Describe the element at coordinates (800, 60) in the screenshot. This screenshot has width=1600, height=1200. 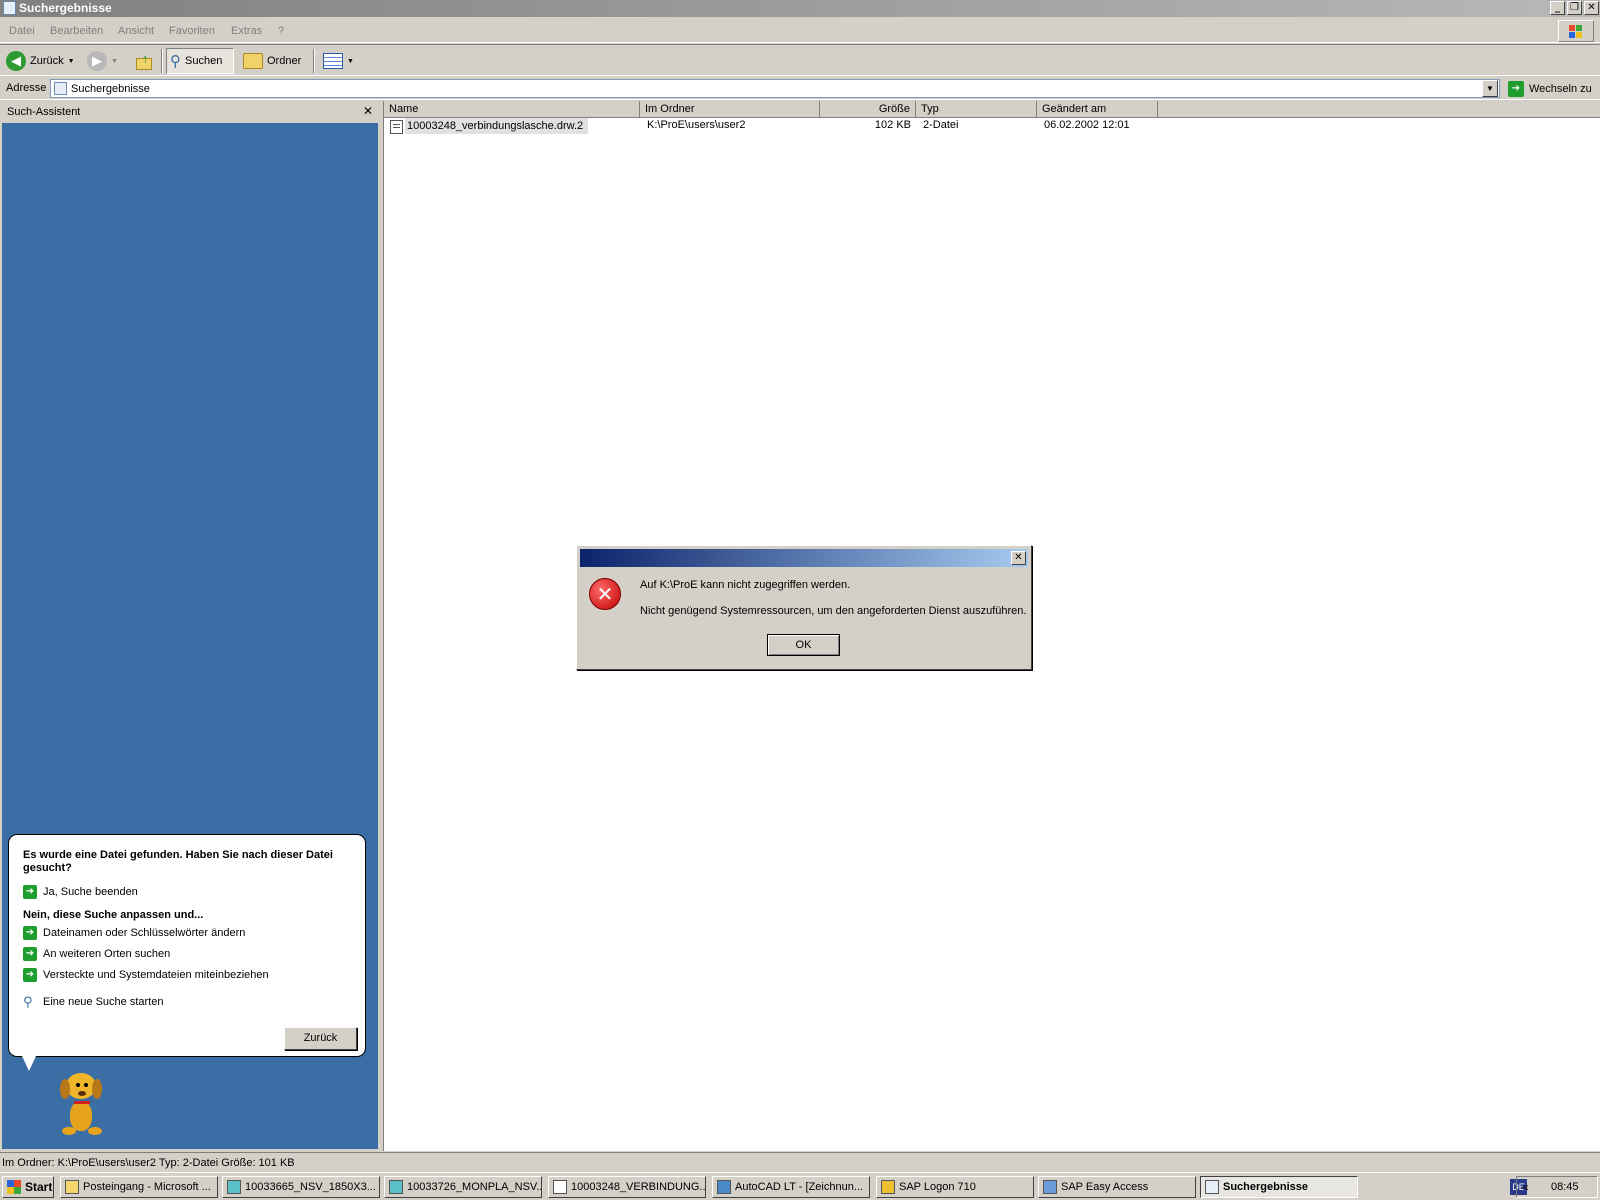
I see `toolbar: ◀ Zurück ▼ ▶ ▼ ↑ ⚲ Suchen Ordner ▼` at that location.